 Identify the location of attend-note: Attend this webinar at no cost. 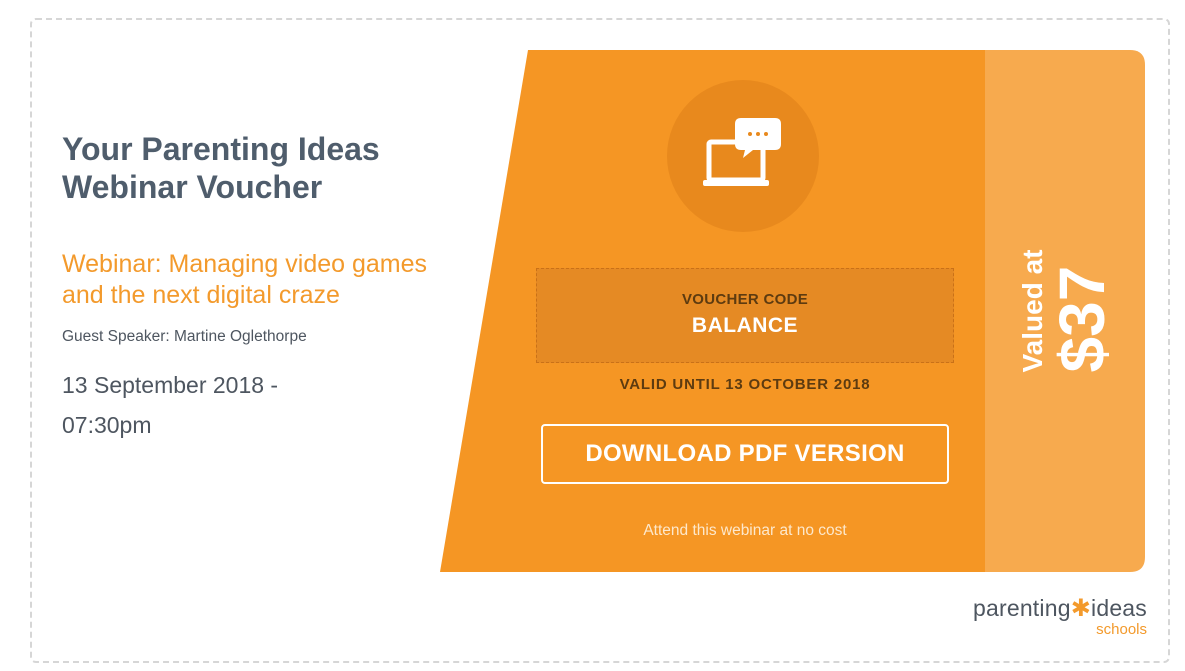
(745, 530).